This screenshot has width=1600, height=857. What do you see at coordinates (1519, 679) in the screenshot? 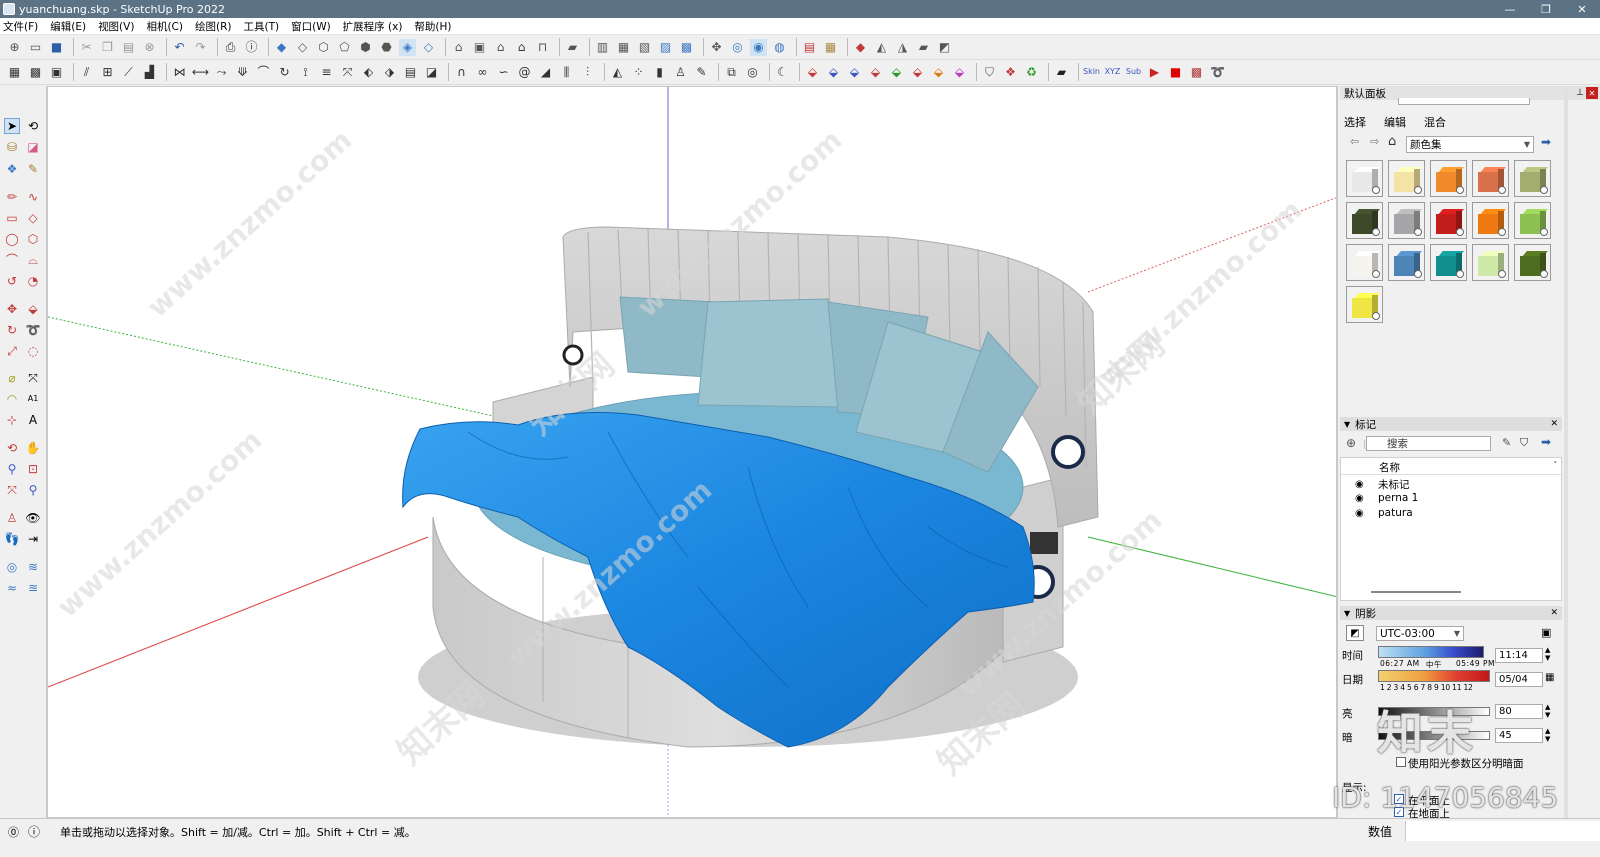
I see `date-input: 05/04` at bounding box center [1519, 679].